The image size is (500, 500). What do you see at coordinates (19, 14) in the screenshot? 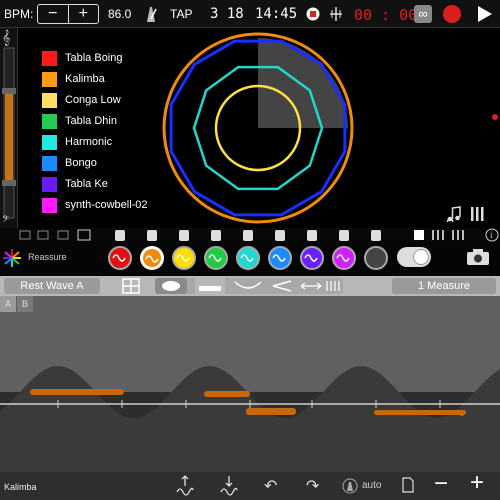
I see `bpm-label: BPM:` at bounding box center [19, 14].